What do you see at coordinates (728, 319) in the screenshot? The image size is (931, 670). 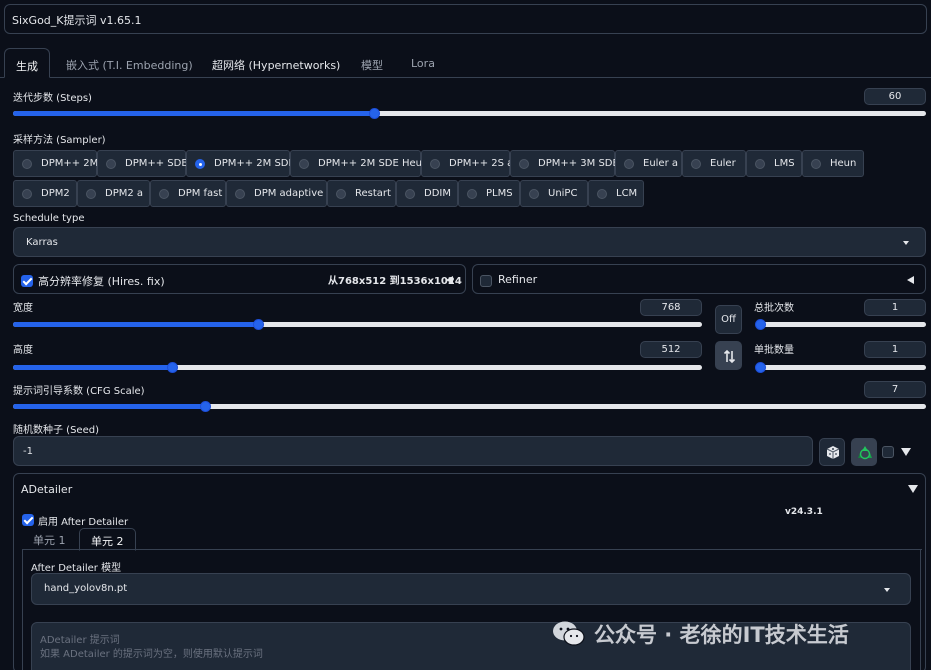 I see `off-button: Off` at bounding box center [728, 319].